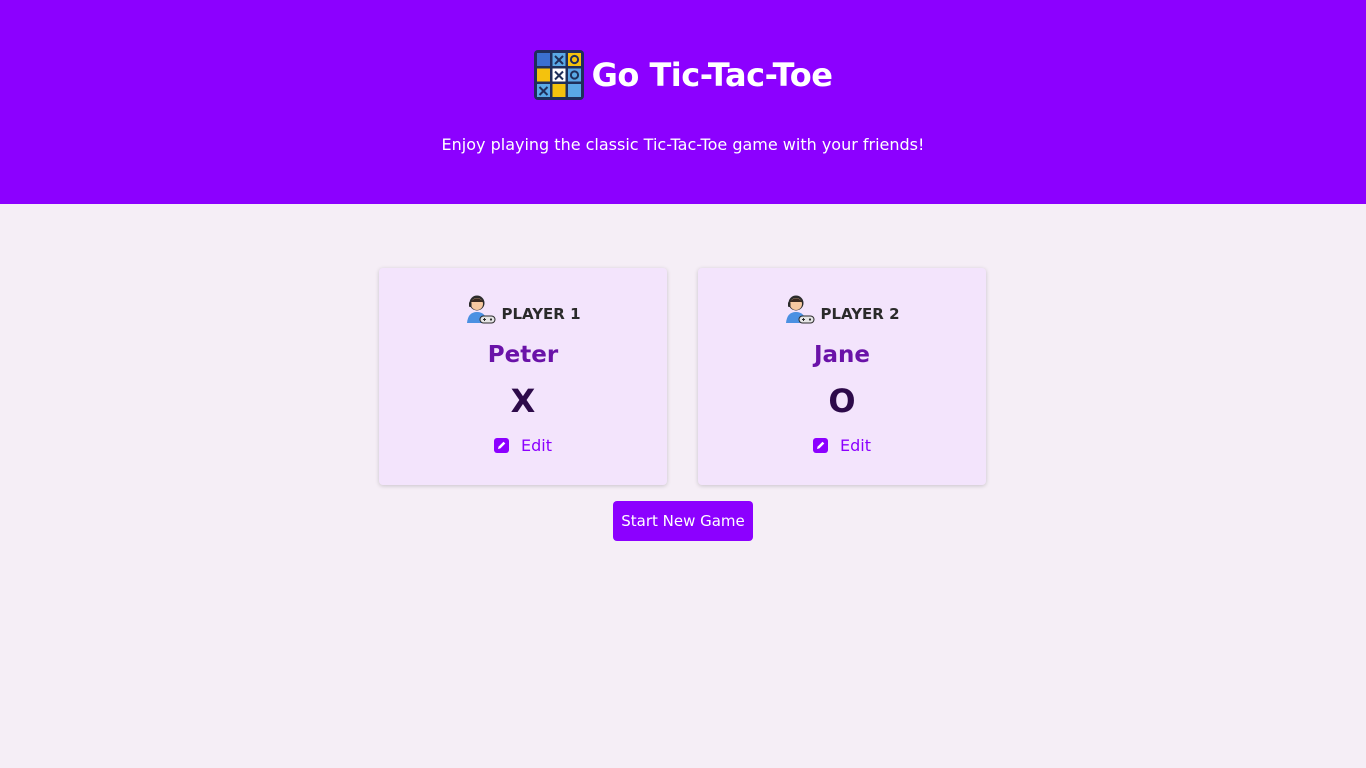 The height and width of the screenshot is (768, 1366). I want to click on player-label: PLAYER 2, so click(860, 314).